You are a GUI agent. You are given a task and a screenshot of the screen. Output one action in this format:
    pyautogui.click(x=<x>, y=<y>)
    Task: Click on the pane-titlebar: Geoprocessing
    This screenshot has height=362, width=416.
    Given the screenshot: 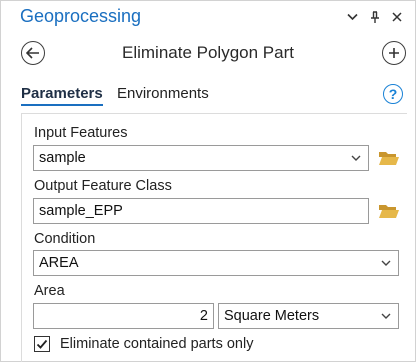 What is the action you would take?
    pyautogui.click(x=208, y=17)
    